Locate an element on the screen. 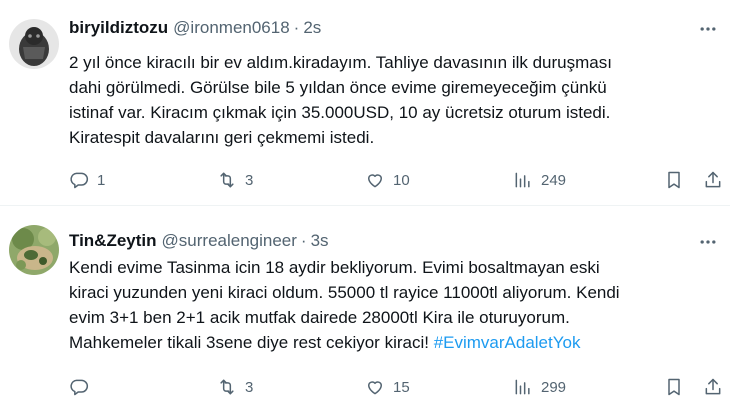  display-name: Tin&Zeytin is located at coordinates (113, 241).